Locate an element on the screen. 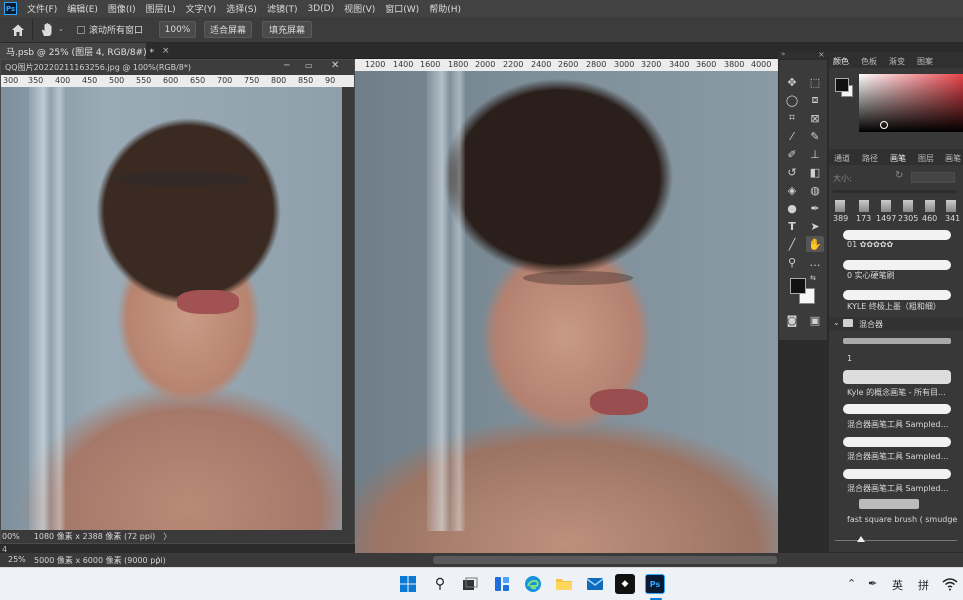 Image resolution: width=963 pixels, height=600 pixels. scroll-all-windows-checkbox is located at coordinates (81, 30).